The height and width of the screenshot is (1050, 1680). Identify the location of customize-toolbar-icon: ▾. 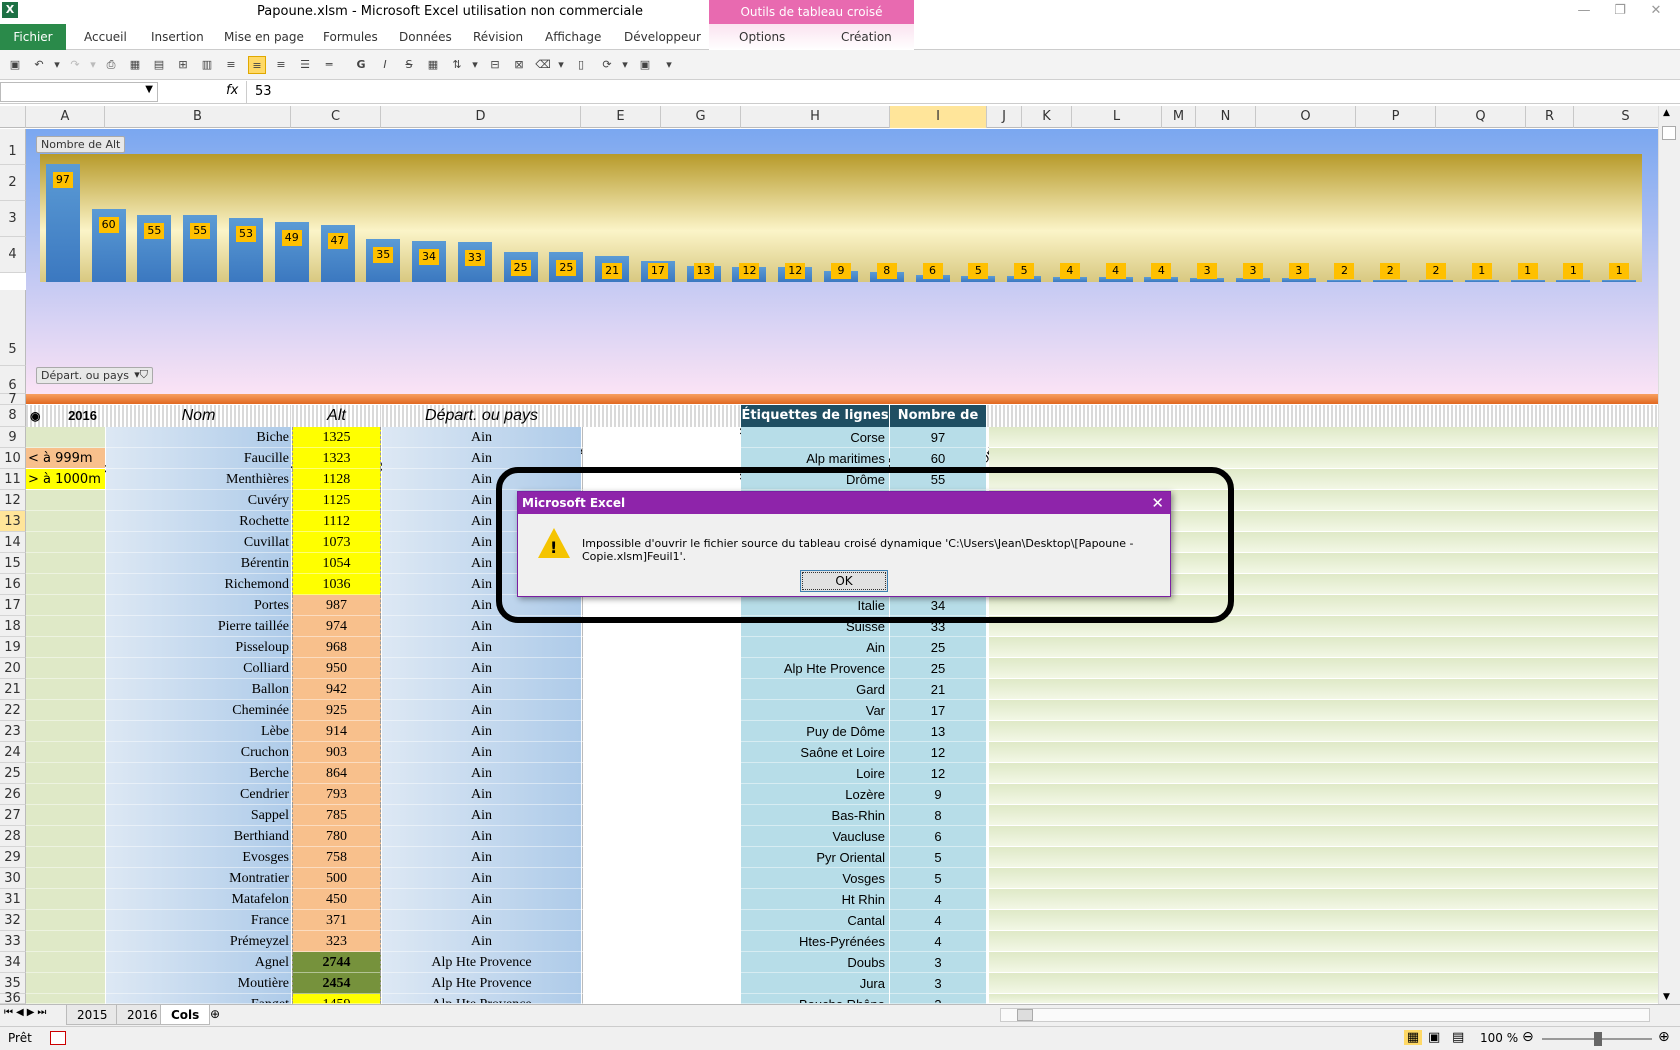
(669, 65).